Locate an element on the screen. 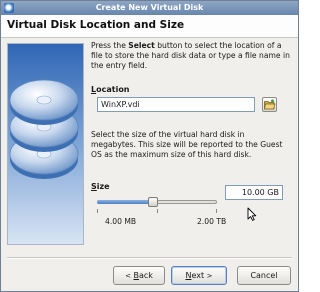  page-title: Virtual Disk Location and Size is located at coordinates (96, 25).